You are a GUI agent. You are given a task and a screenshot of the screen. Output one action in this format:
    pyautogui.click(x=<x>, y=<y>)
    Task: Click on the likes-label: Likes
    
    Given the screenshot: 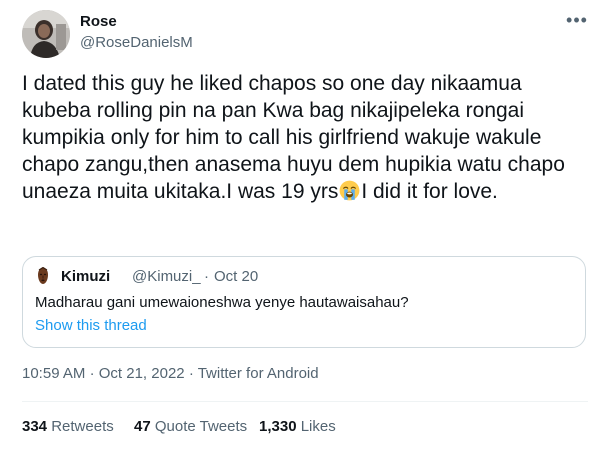 What is the action you would take?
    pyautogui.click(x=318, y=426)
    